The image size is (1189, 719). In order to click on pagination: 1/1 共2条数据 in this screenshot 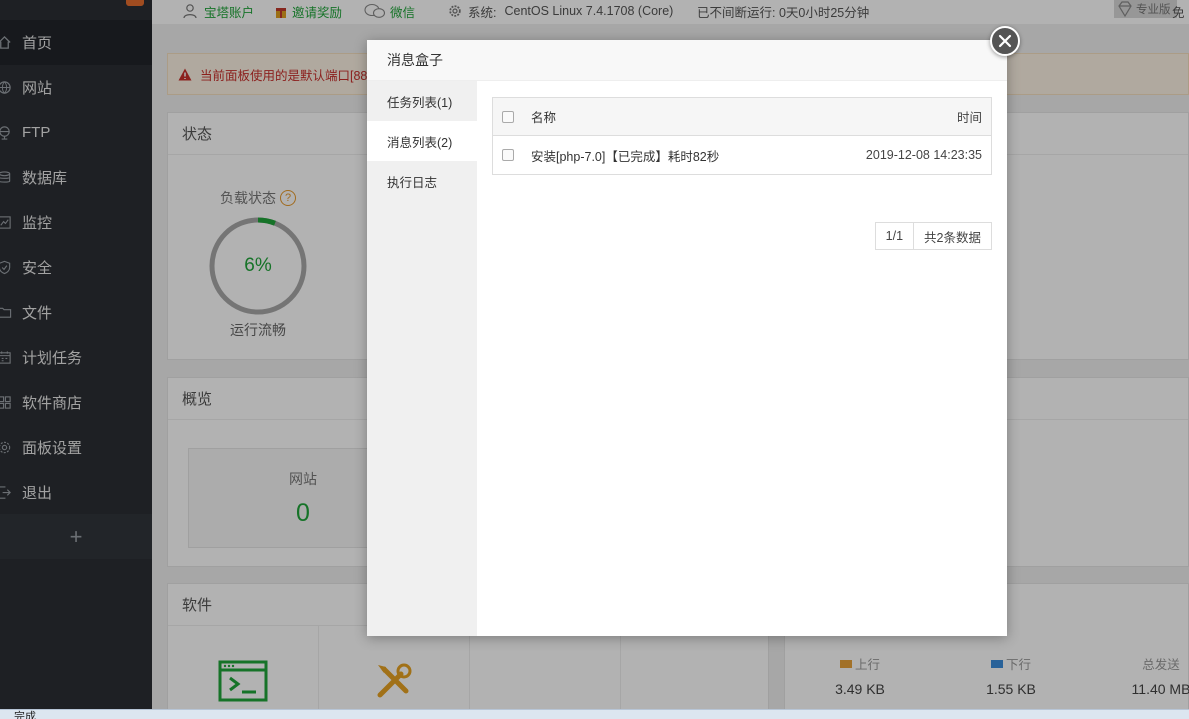, I will do `click(933, 236)`.